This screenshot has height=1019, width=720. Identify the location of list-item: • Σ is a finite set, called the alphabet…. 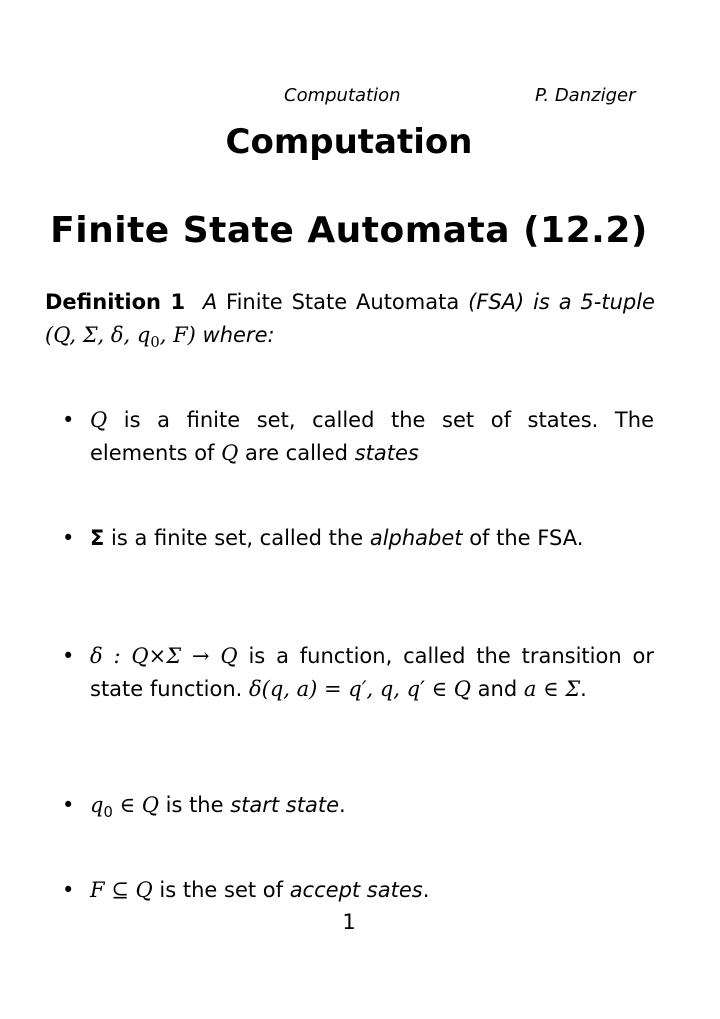
(358, 538).